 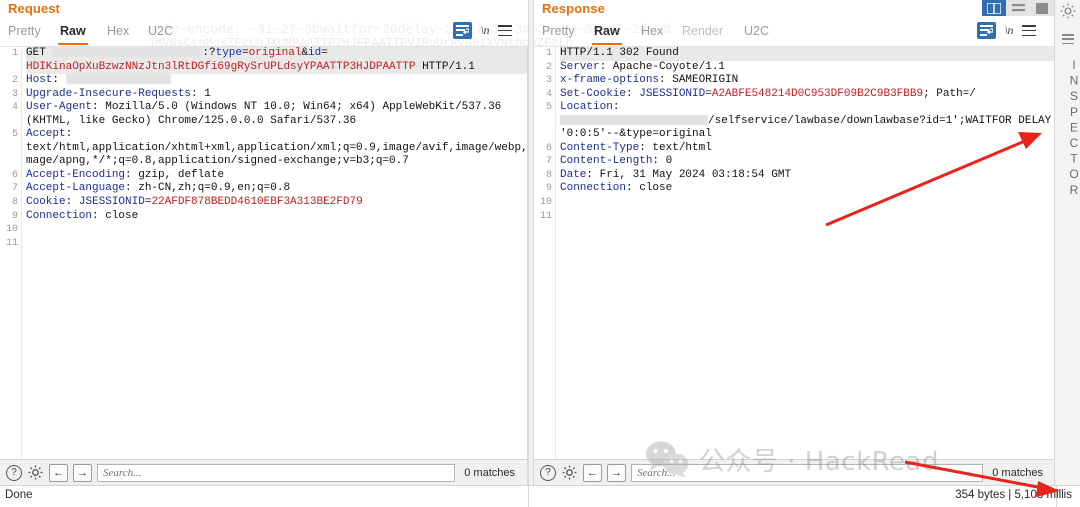 I want to click on line-number: 4, so click(x=548, y=94).